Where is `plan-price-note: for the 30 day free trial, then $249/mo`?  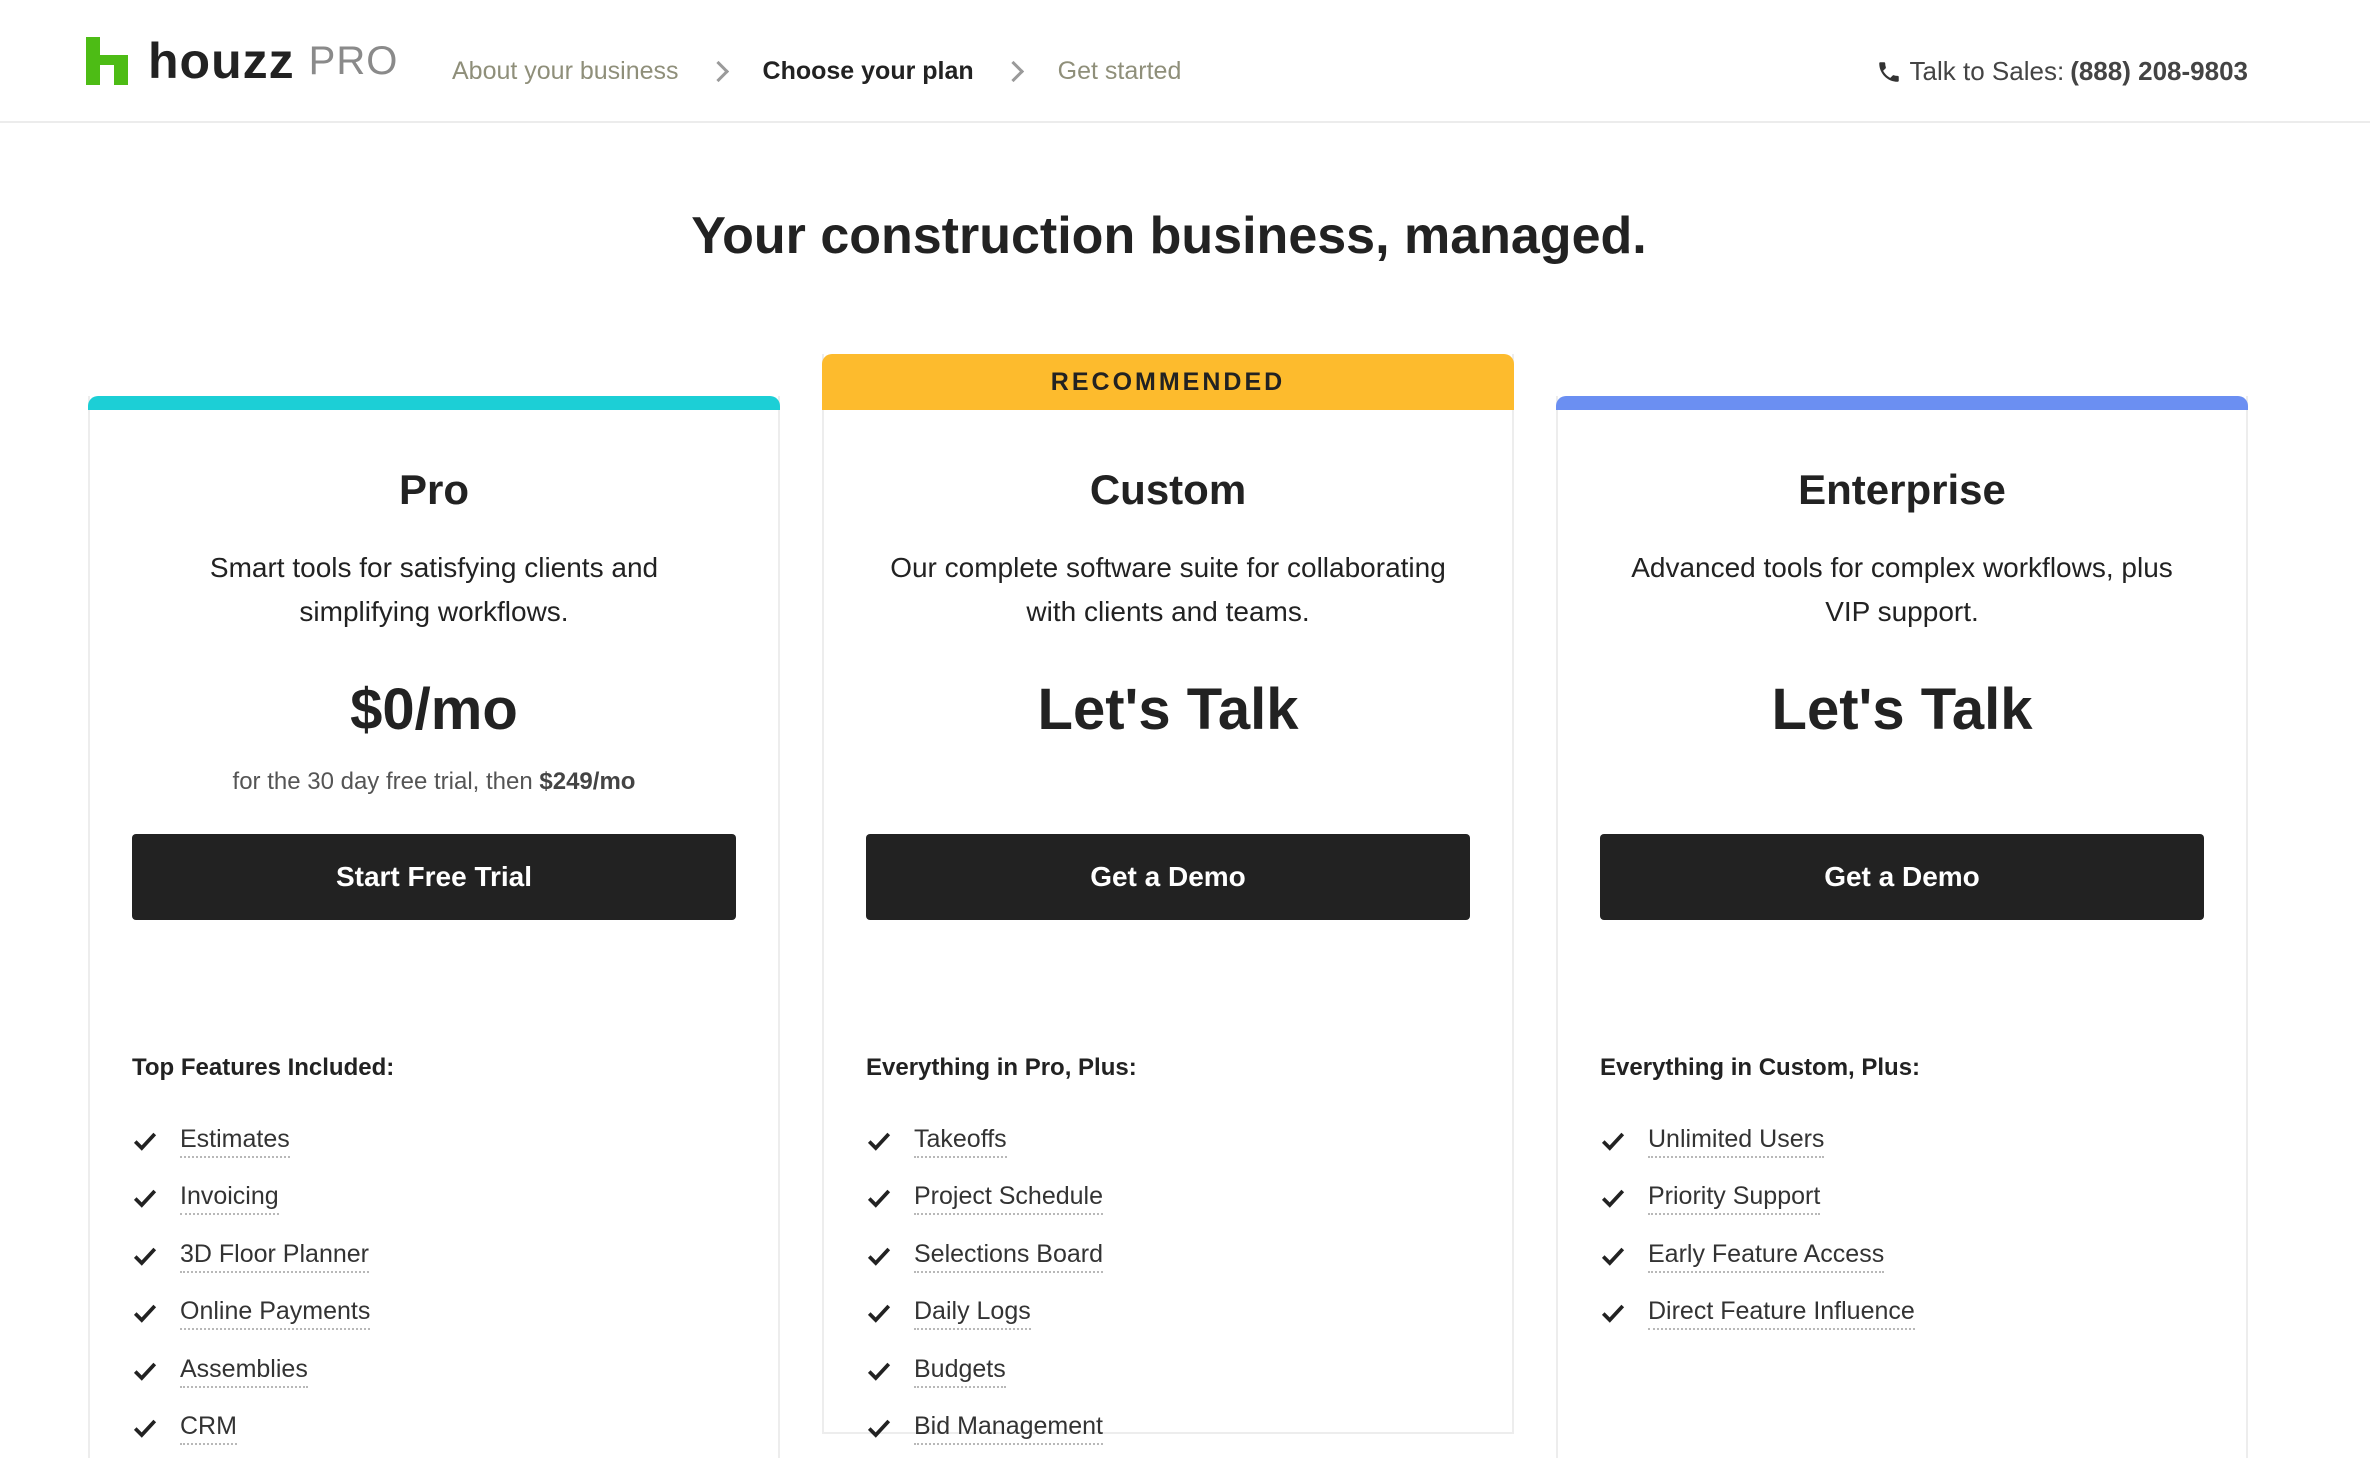
plan-price-note: for the 30 day free trial, then $249/mo is located at coordinates (434, 782).